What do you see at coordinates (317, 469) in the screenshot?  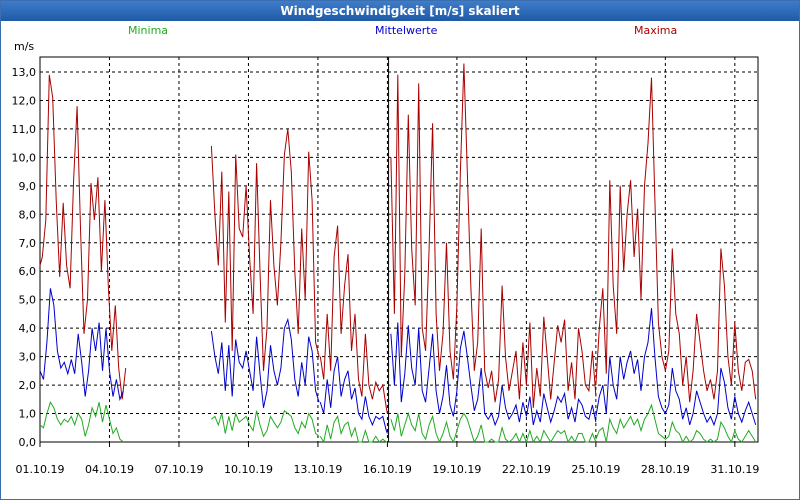 I see `x-tick-label: 13.10.19` at bounding box center [317, 469].